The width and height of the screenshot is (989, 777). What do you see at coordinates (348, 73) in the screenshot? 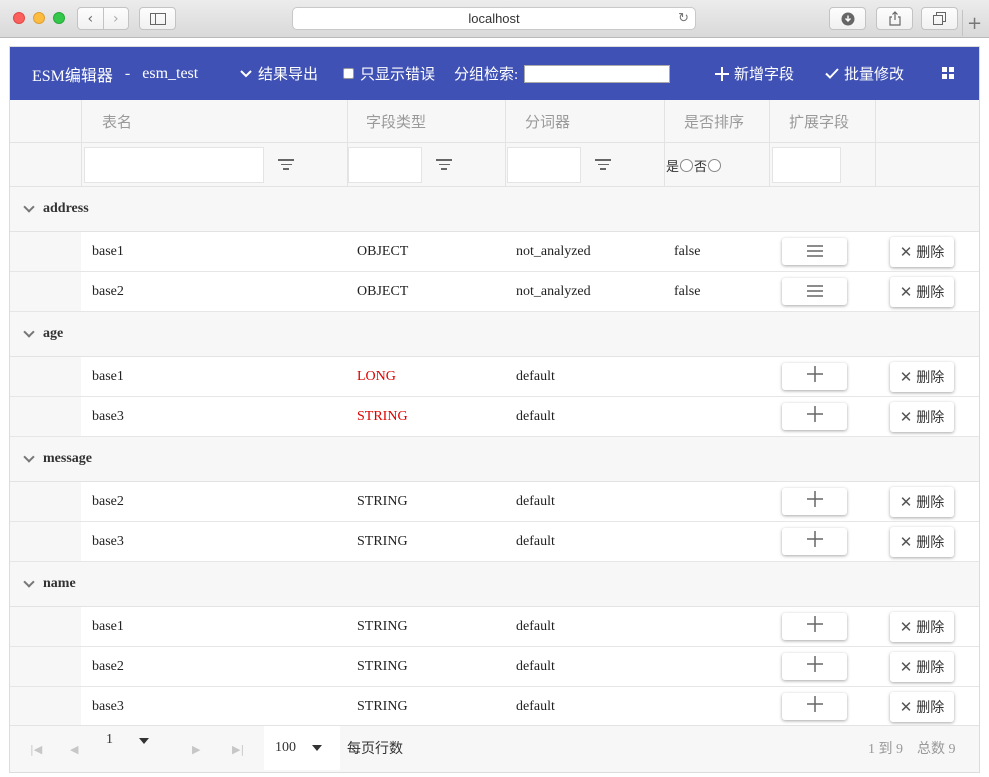
I see `only-errors-checkbox` at bounding box center [348, 73].